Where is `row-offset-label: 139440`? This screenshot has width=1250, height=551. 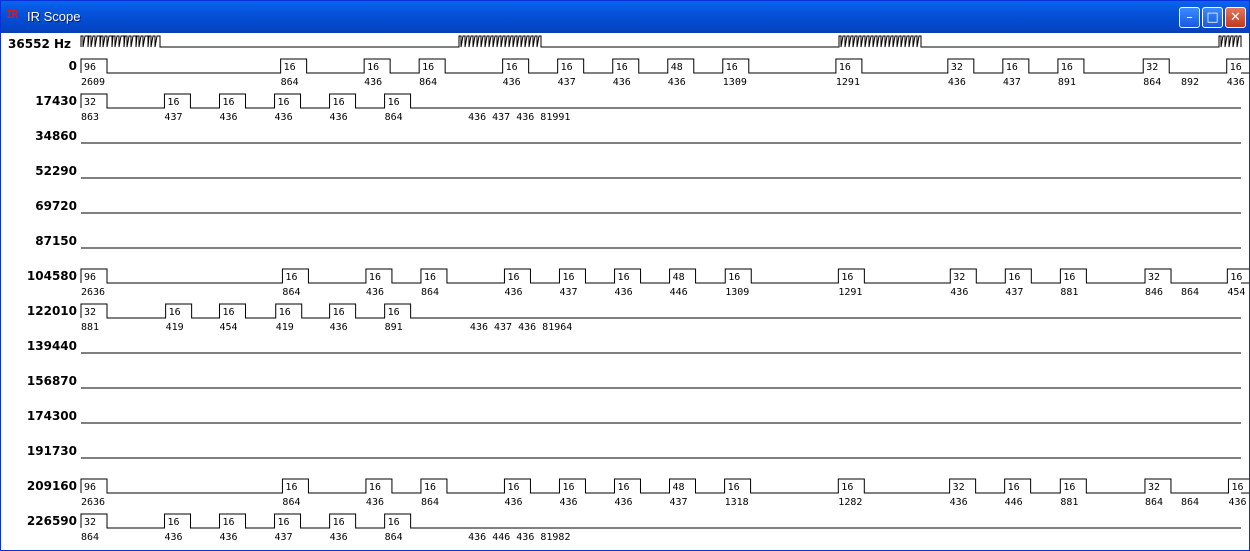
row-offset-label: 139440 is located at coordinates (52, 346).